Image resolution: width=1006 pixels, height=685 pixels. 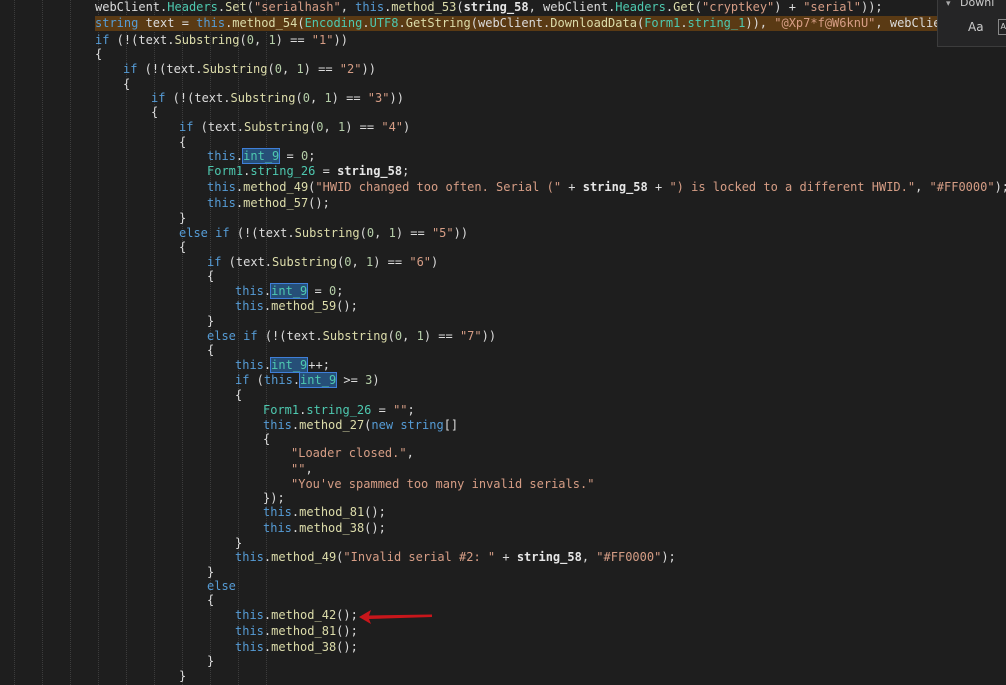 I want to click on code-token: ., so click(x=402, y=23).